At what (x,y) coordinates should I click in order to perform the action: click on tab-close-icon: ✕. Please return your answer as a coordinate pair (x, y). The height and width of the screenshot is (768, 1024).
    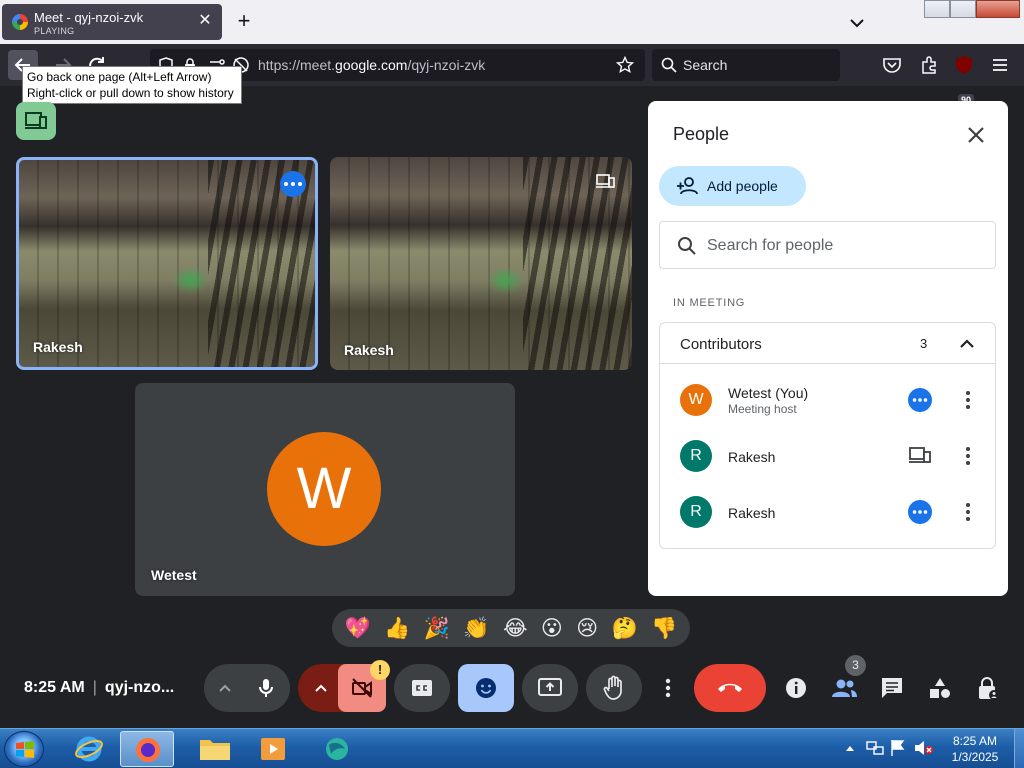
    Looking at the image, I should click on (205, 21).